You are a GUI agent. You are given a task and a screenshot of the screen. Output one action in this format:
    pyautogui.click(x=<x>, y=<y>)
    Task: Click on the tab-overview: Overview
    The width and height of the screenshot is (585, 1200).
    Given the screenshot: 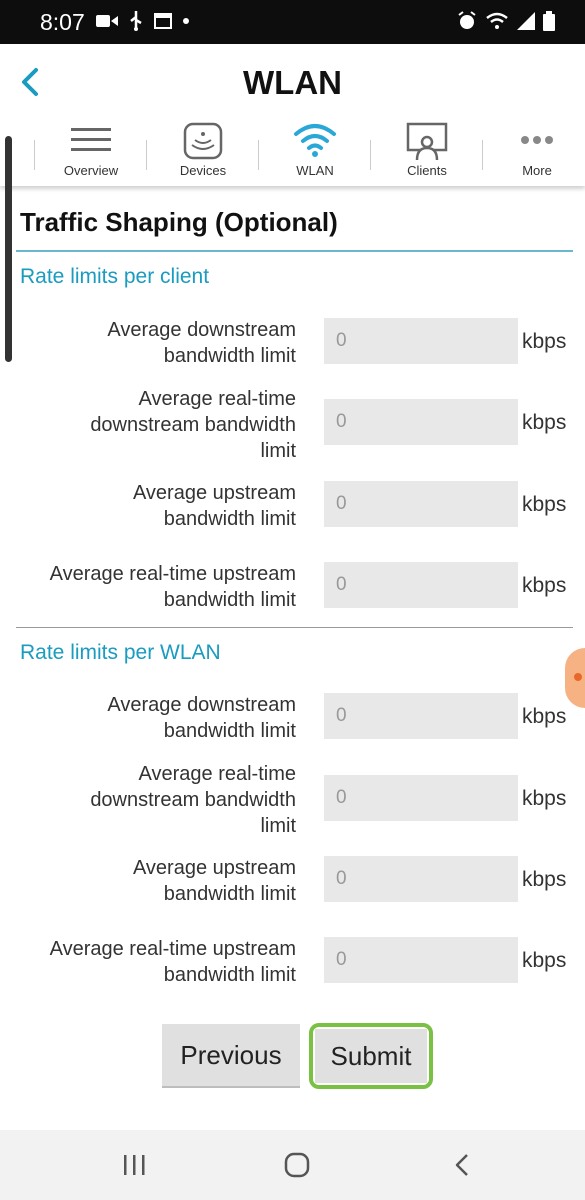 What is the action you would take?
    pyautogui.click(x=91, y=152)
    